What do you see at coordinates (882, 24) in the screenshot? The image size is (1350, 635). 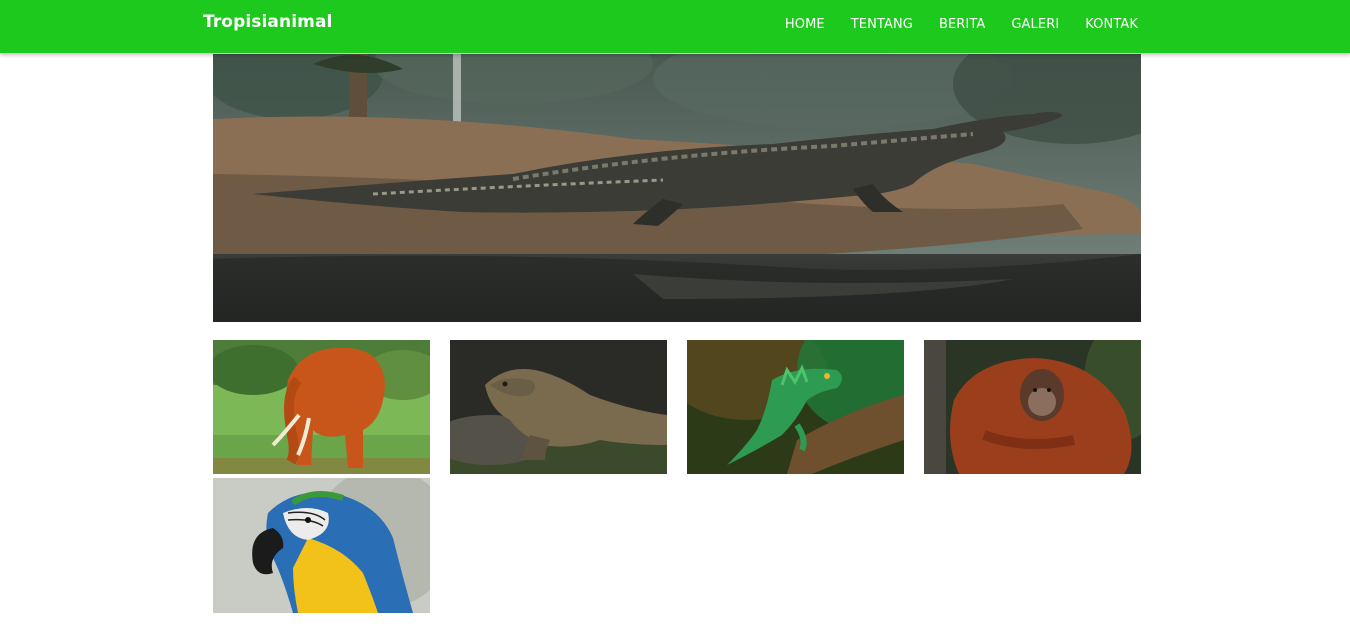 I see `nav-tentang: TENTANG` at bounding box center [882, 24].